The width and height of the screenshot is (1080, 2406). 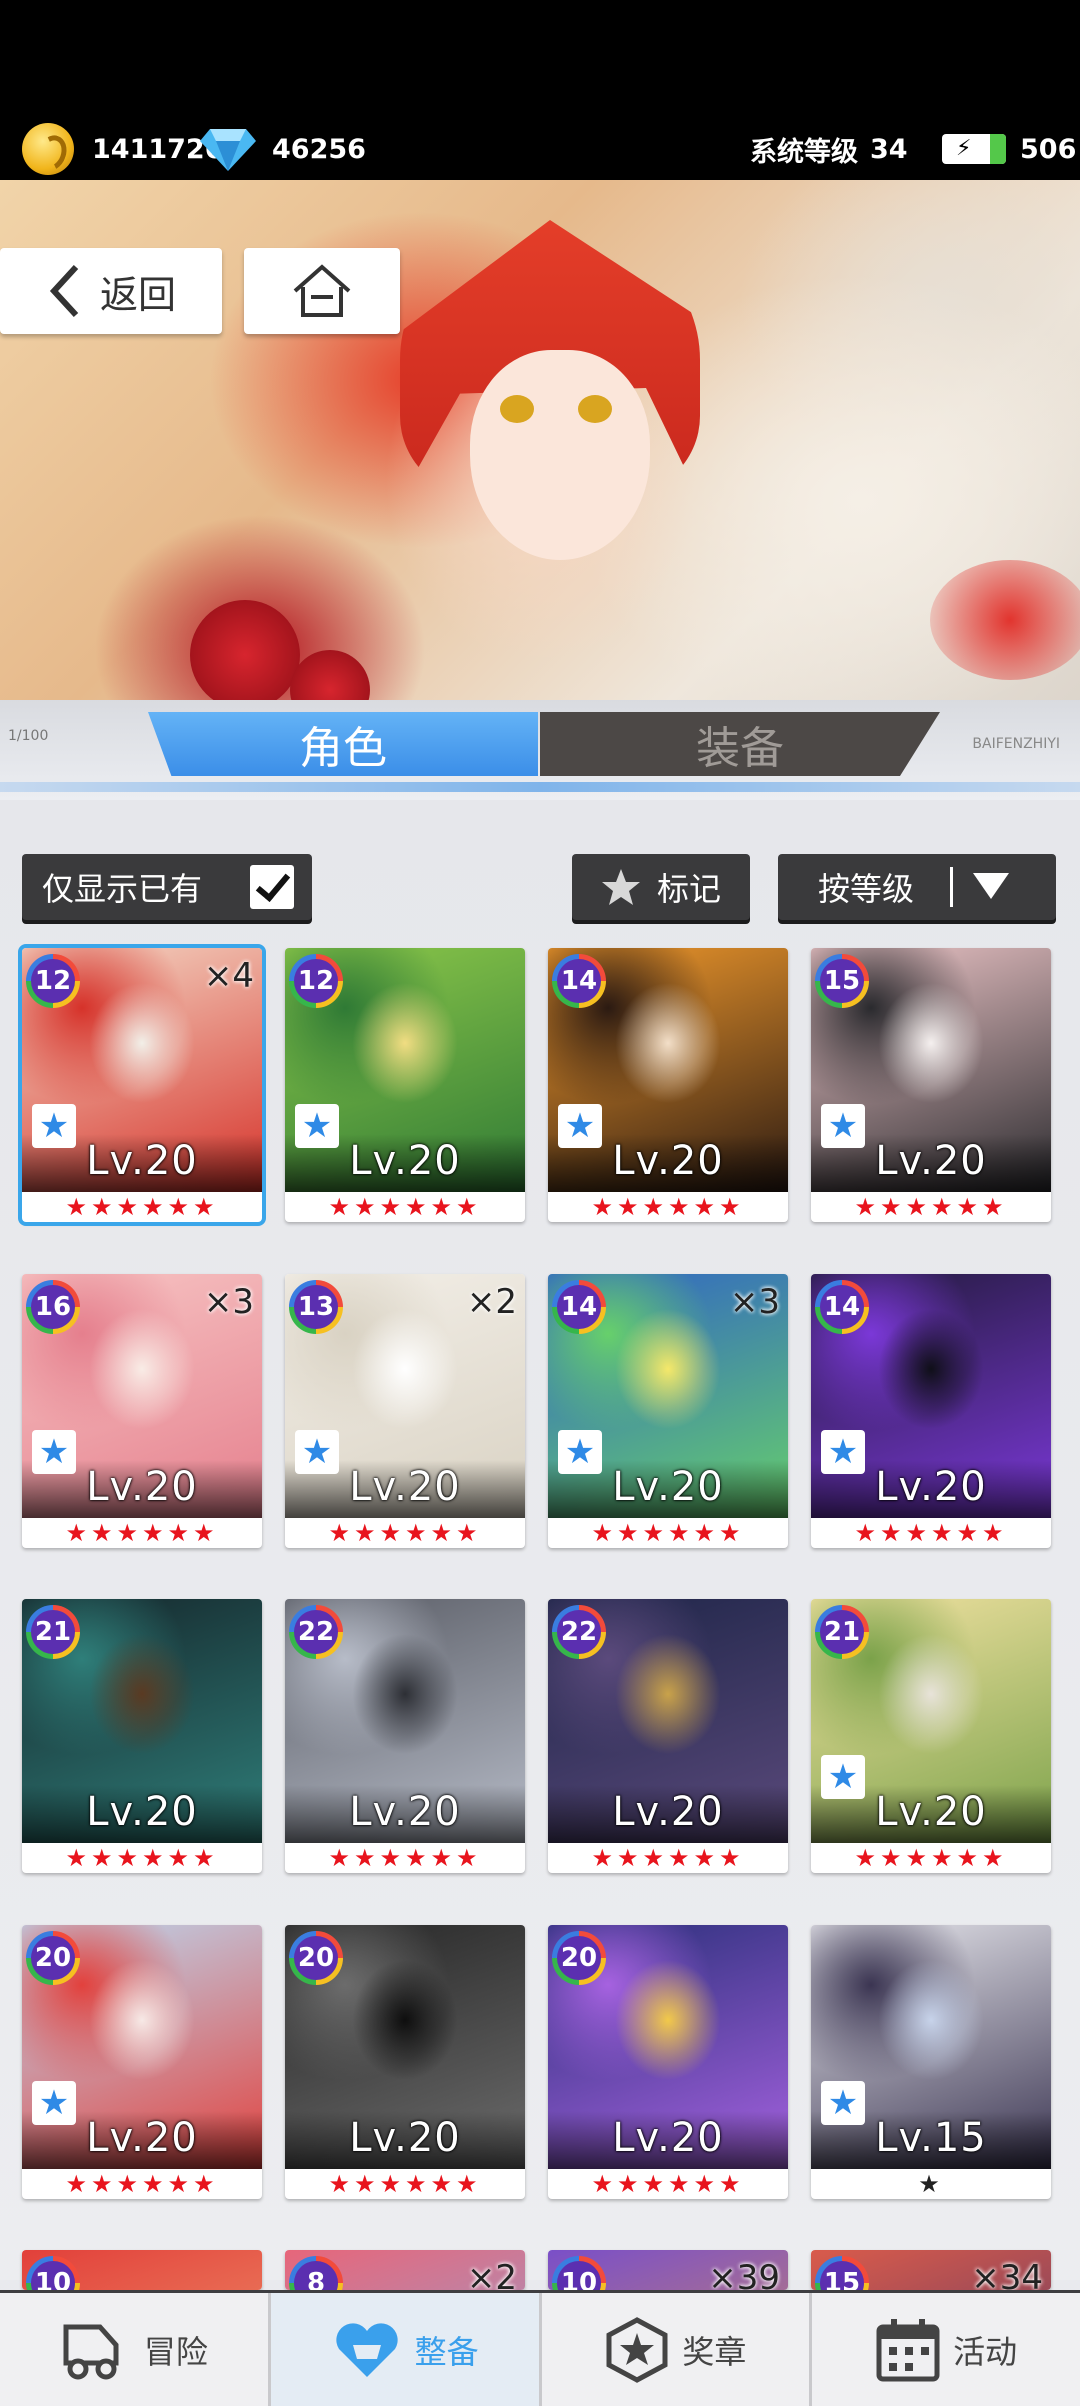 What do you see at coordinates (889, 149) in the screenshot?
I see `system-level-value: 34` at bounding box center [889, 149].